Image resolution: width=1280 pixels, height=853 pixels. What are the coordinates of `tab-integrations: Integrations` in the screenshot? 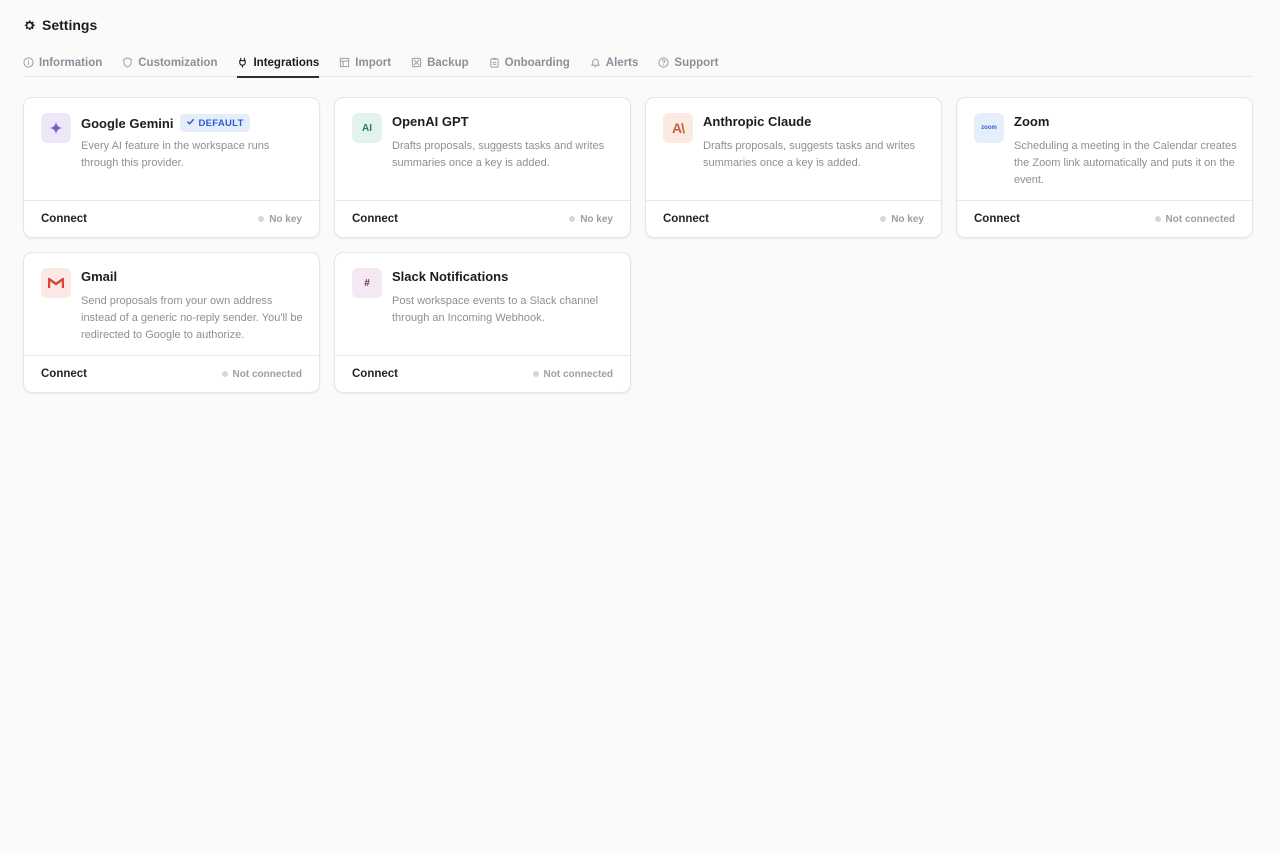 It's located at (278, 64).